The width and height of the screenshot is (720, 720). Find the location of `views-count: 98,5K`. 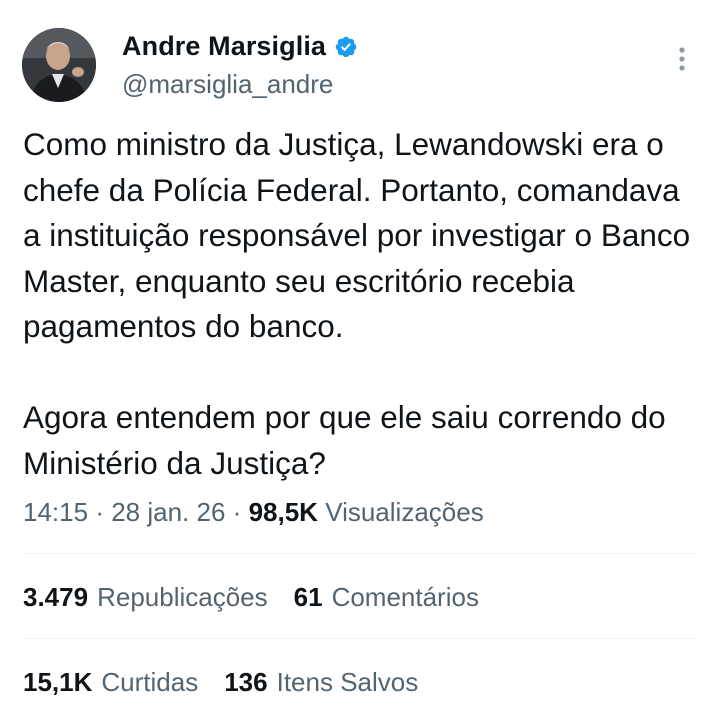

views-count: 98,5K is located at coordinates (283, 512).